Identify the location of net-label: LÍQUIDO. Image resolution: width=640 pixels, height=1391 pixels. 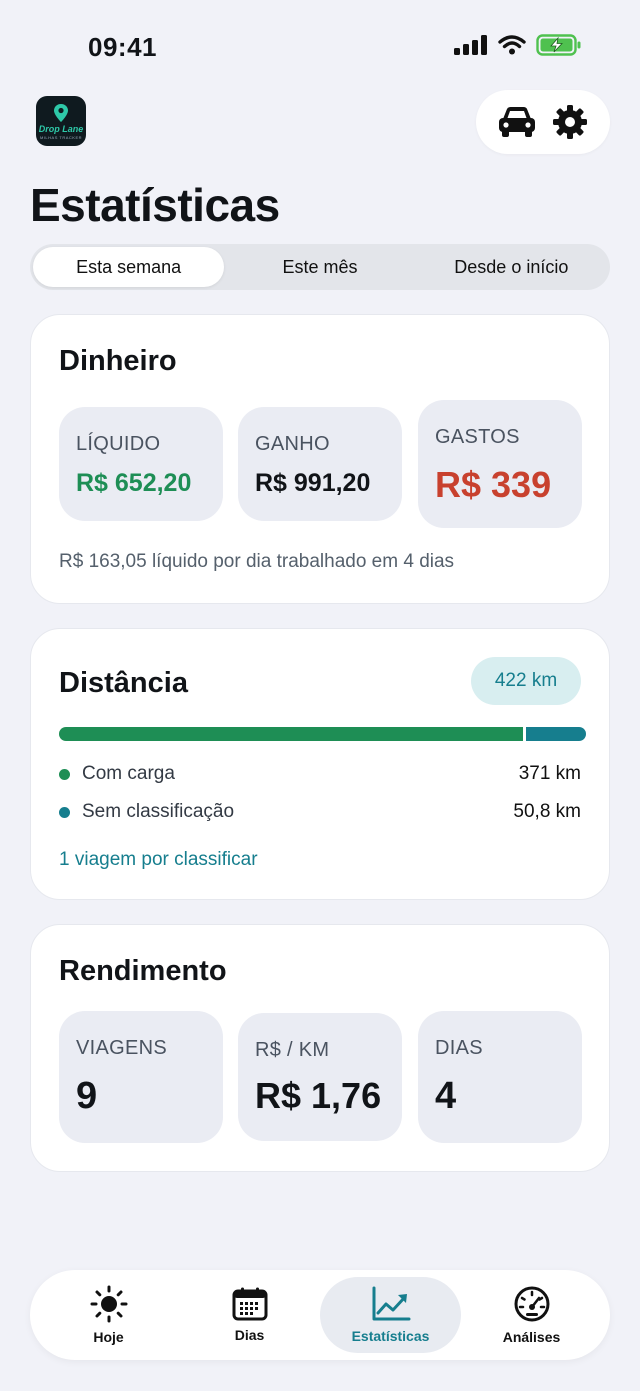
(118, 444).